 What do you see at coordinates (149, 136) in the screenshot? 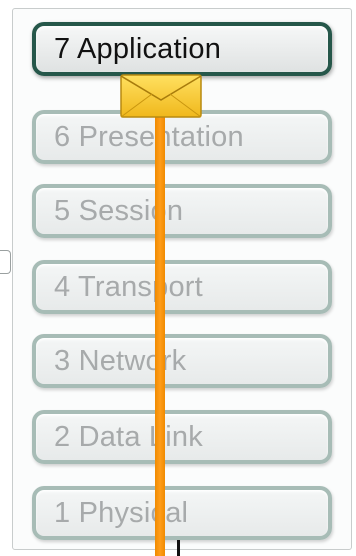
I see `layer-label: 6 Presentation` at bounding box center [149, 136].